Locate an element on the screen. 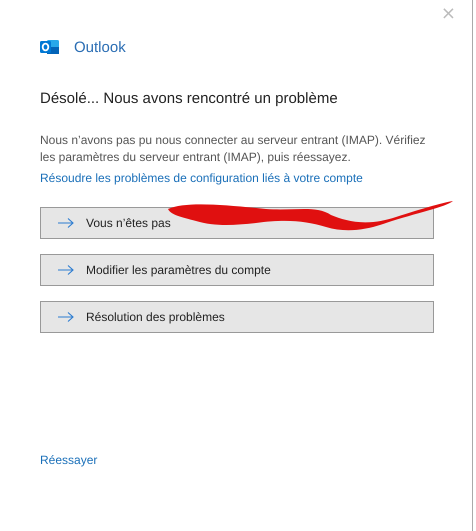 This screenshot has height=531, width=476. error-heading: Désolé... Nous avons rencontré un problème is located at coordinates (189, 98).